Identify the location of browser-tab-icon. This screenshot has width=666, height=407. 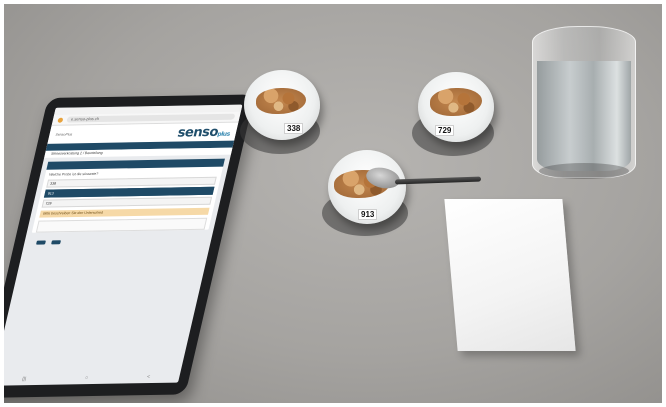
(60, 120).